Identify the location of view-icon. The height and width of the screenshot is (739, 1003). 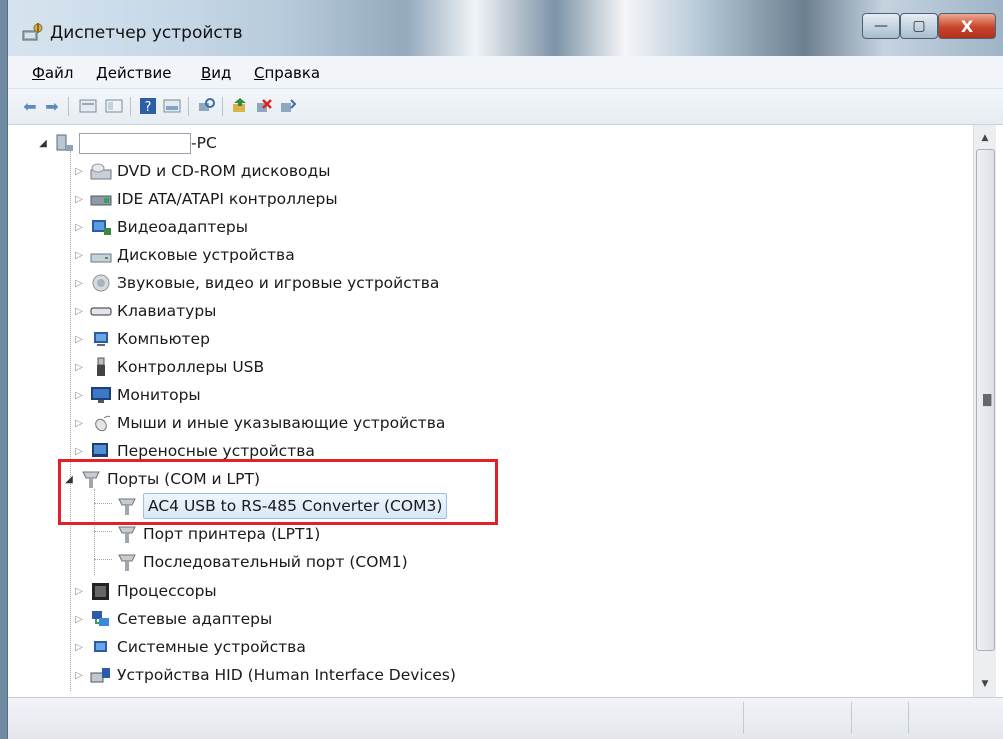
(114, 106).